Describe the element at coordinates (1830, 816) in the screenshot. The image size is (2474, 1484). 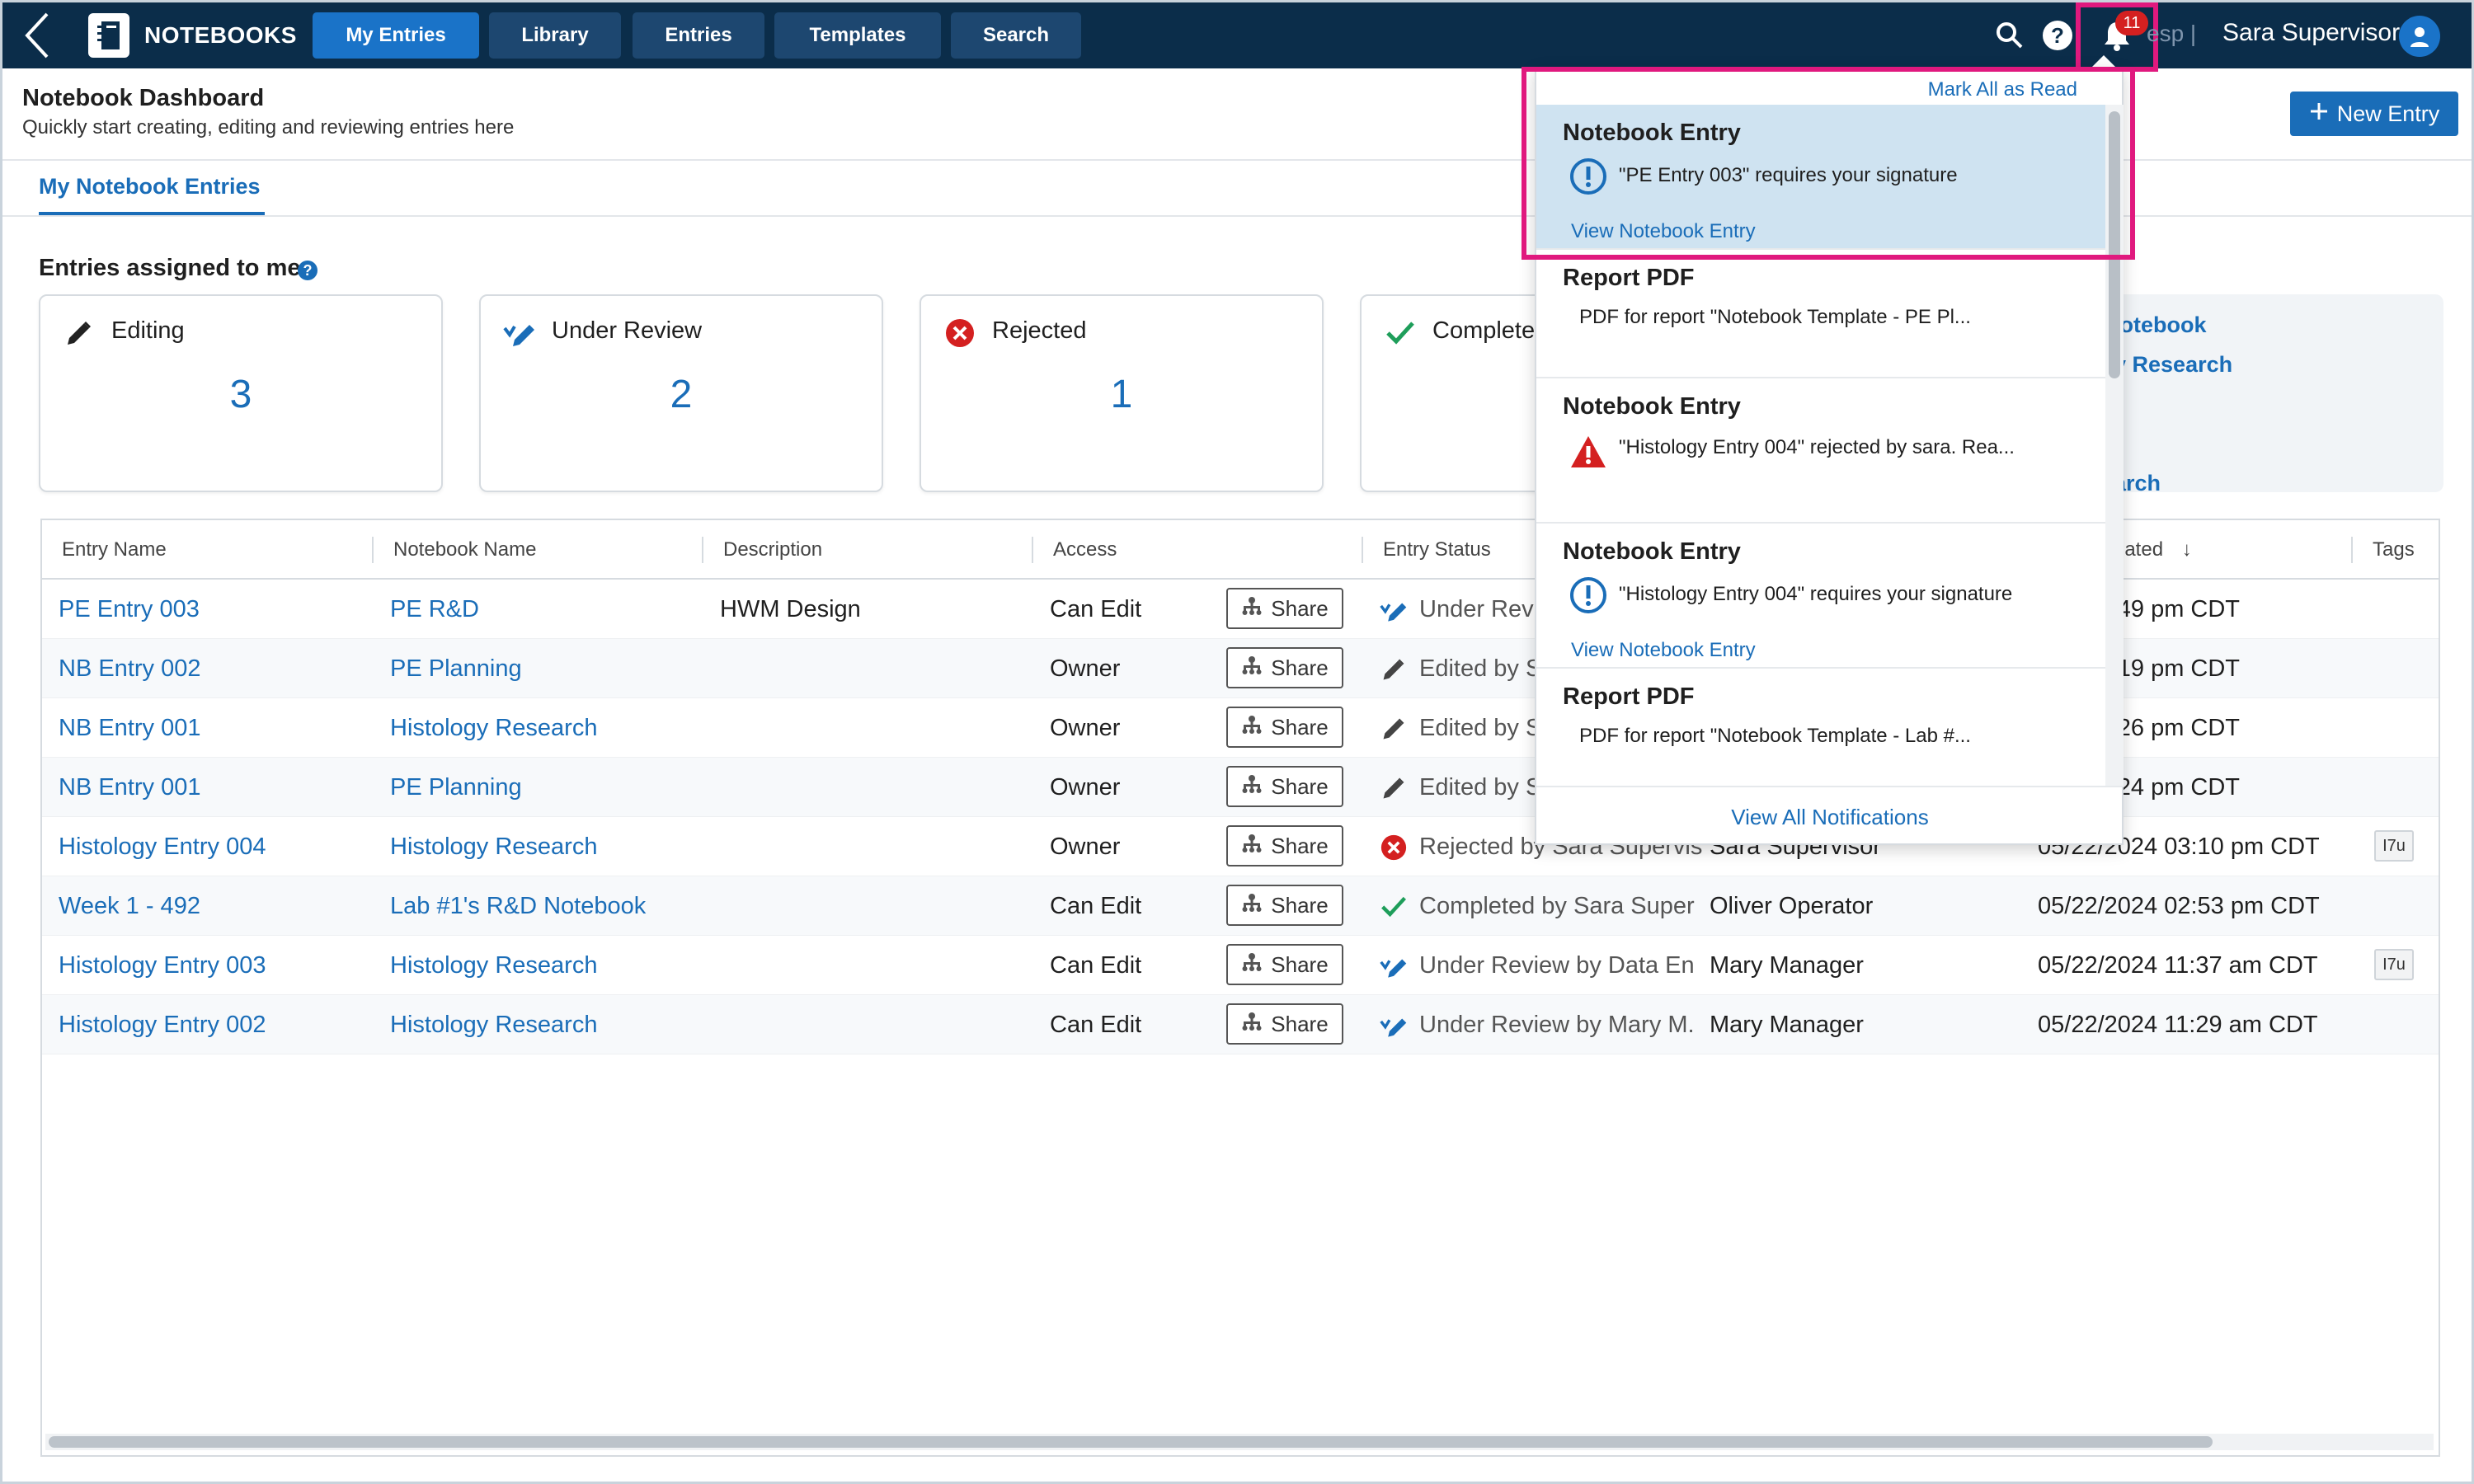
I see `view-all-notifications-link: View All Notifications` at that location.